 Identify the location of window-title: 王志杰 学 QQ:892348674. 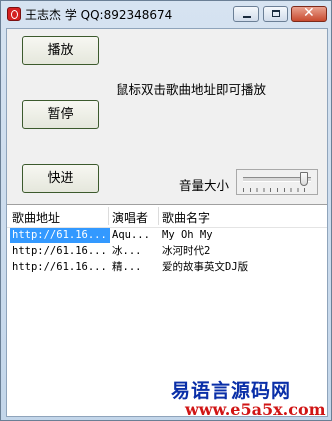
(99, 15).